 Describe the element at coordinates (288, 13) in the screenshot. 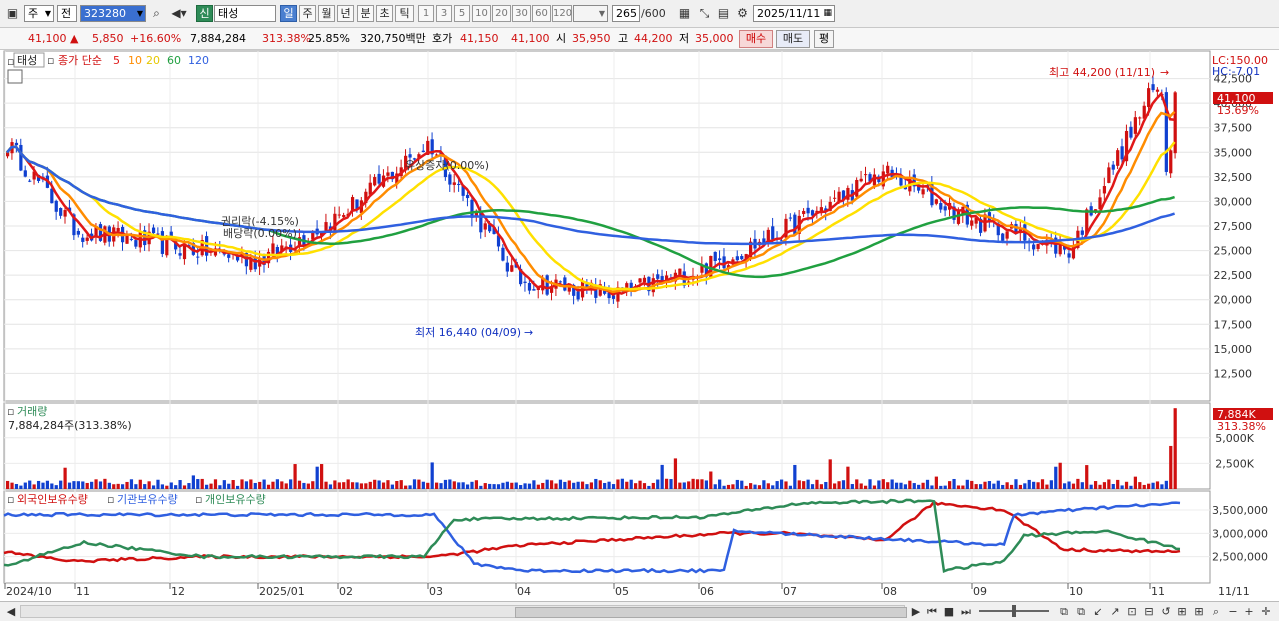

I see `tab-day: 일` at that location.